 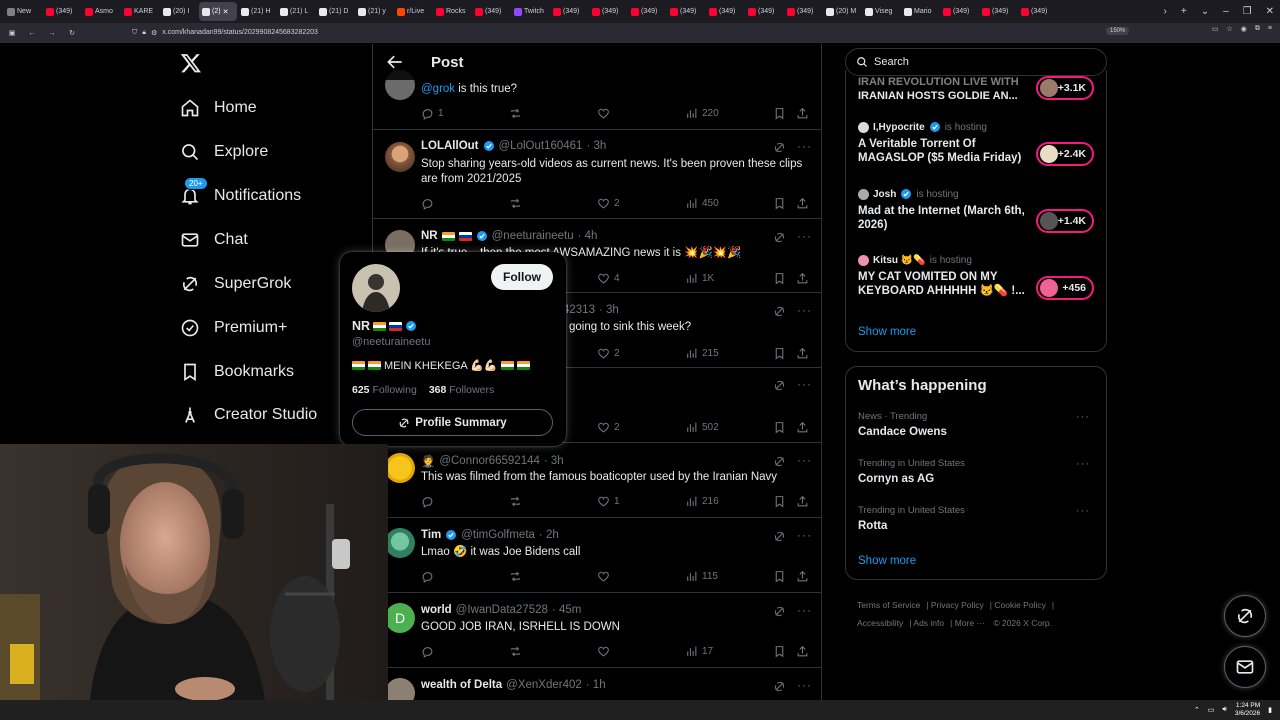 What do you see at coordinates (544, 685) in the screenshot?
I see `author-handle: @XenXder402` at bounding box center [544, 685].